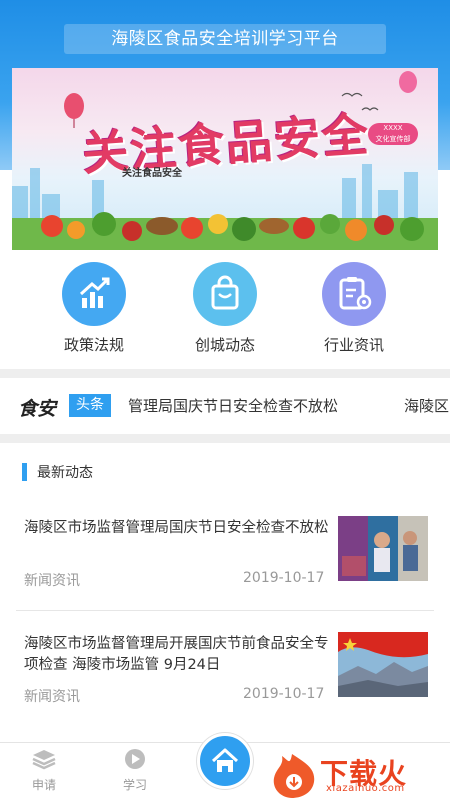 Image resolution: width=450 pixels, height=800 pixels. What do you see at coordinates (393, 134) in the screenshot?
I see `banner-badge: XXXX 文化宣传部` at bounding box center [393, 134].